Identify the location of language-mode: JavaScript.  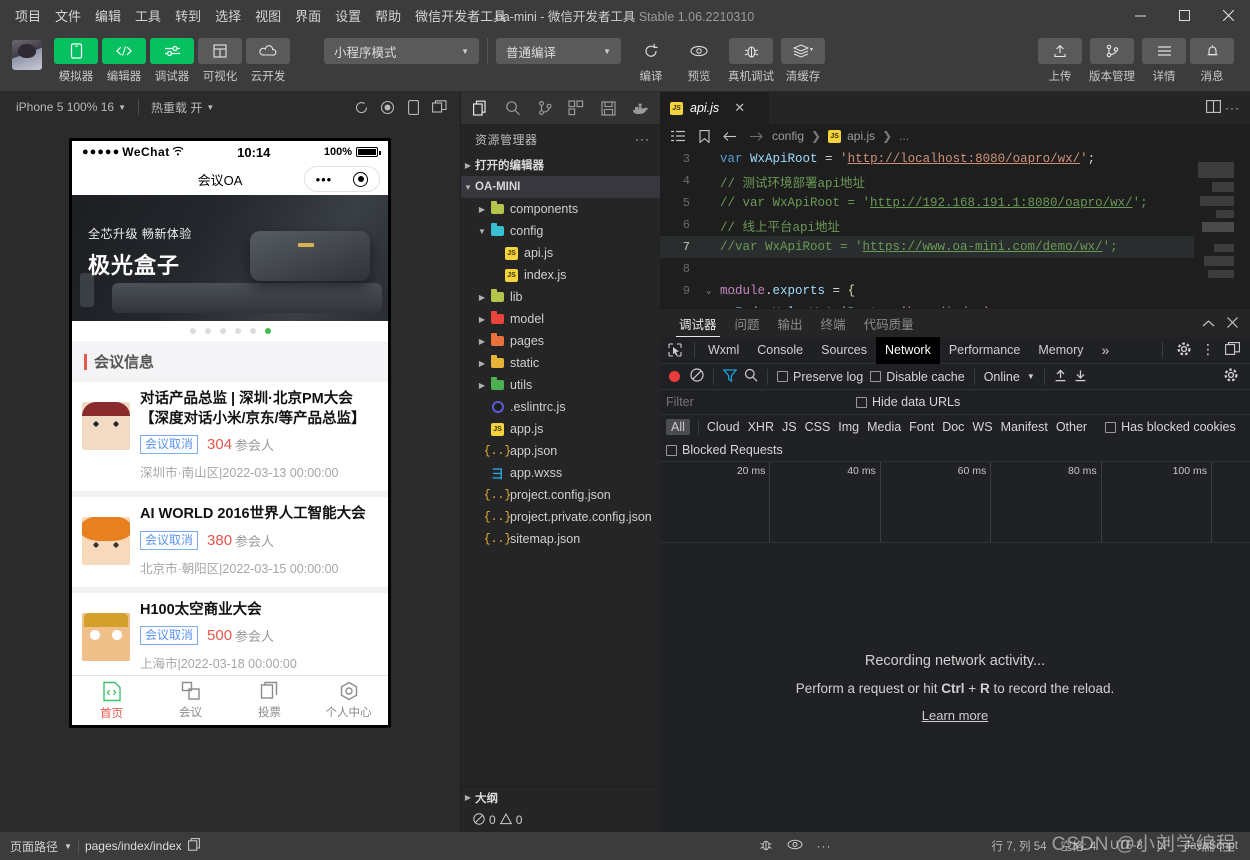
(1211, 846).